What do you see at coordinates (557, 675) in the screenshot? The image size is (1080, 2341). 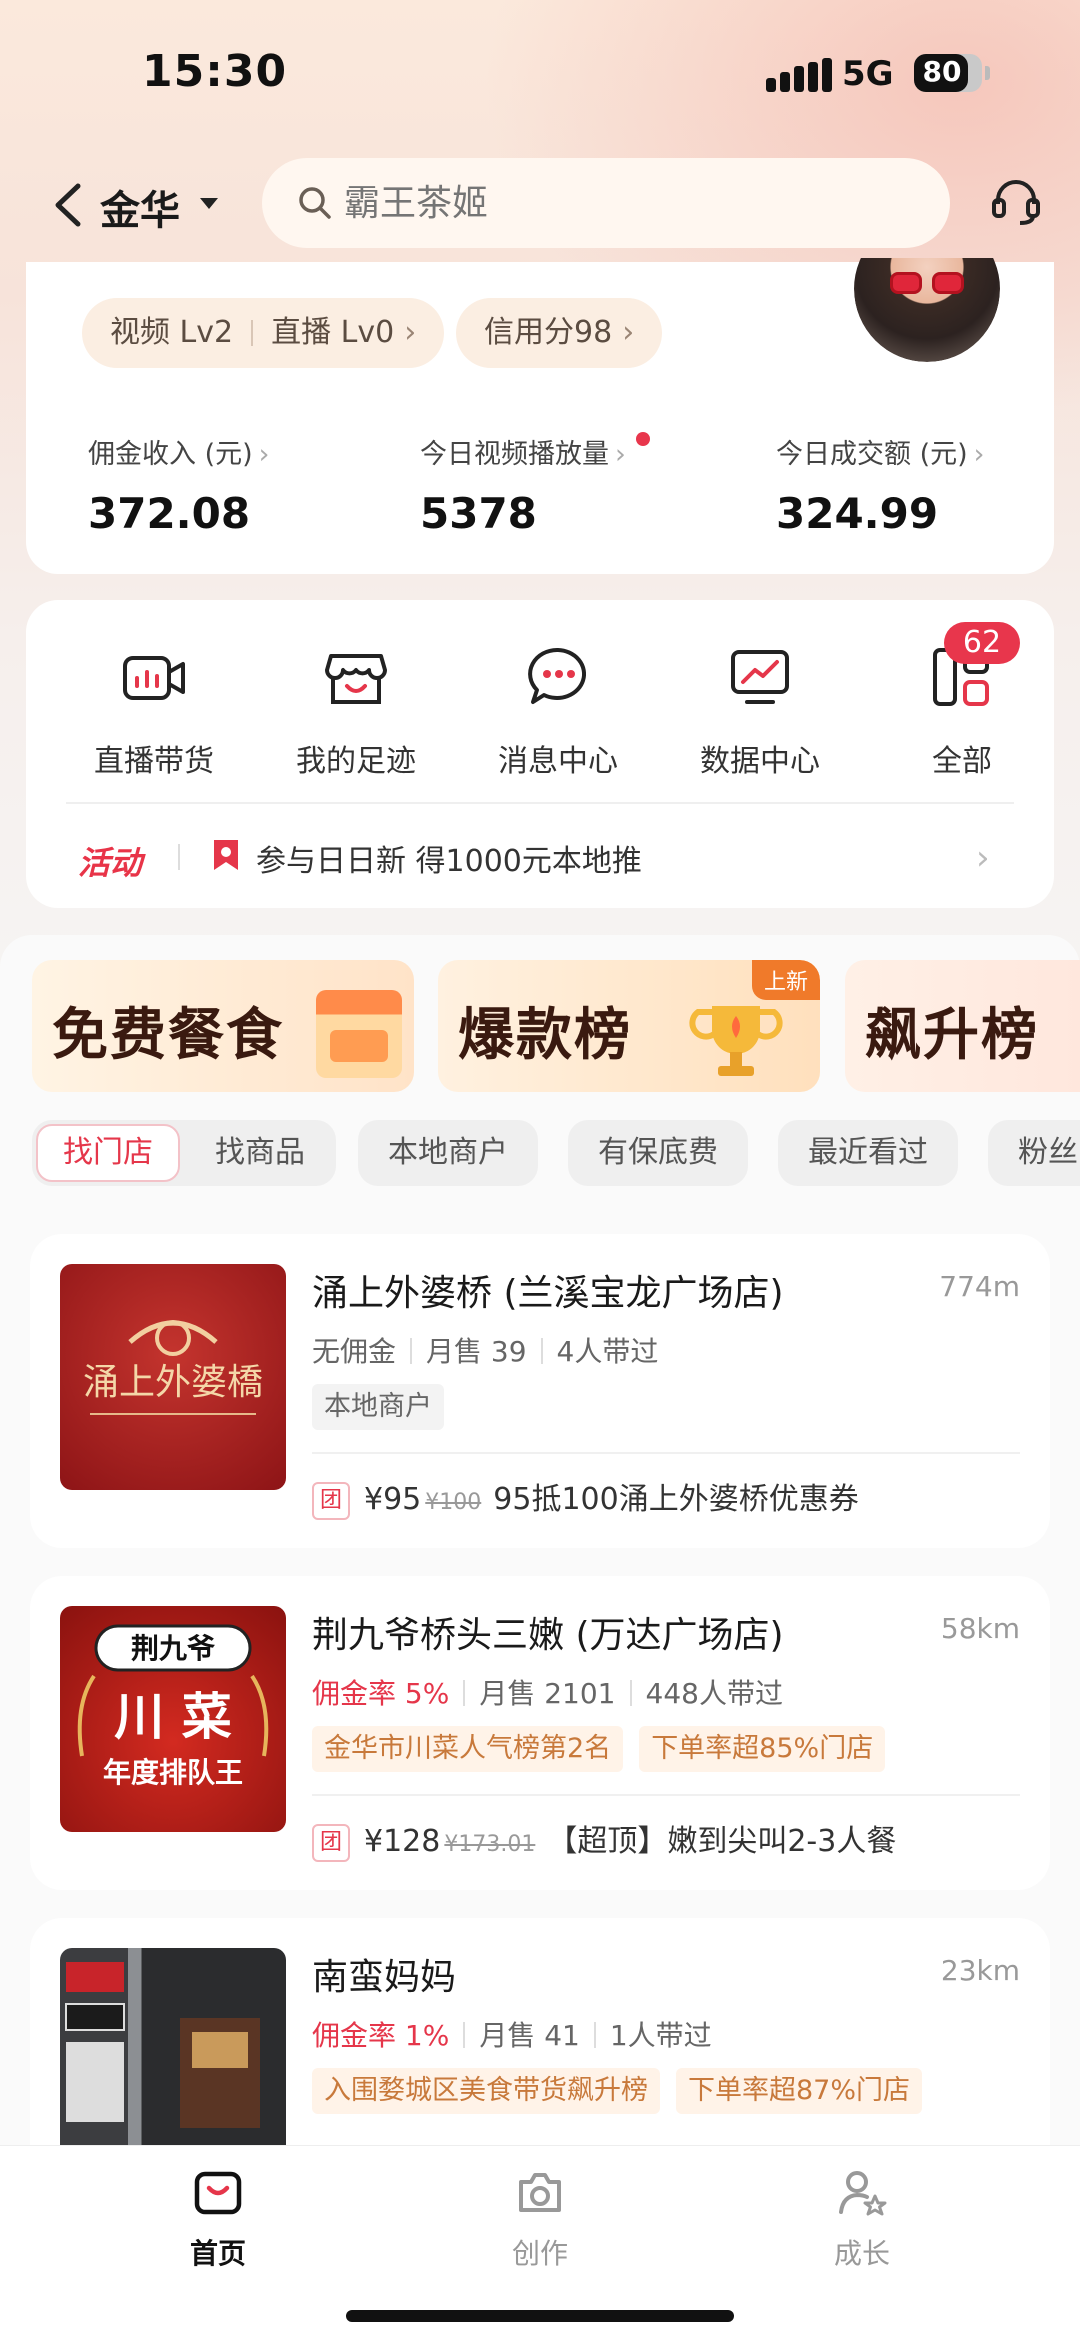 I see `chat-bubble-icon` at bounding box center [557, 675].